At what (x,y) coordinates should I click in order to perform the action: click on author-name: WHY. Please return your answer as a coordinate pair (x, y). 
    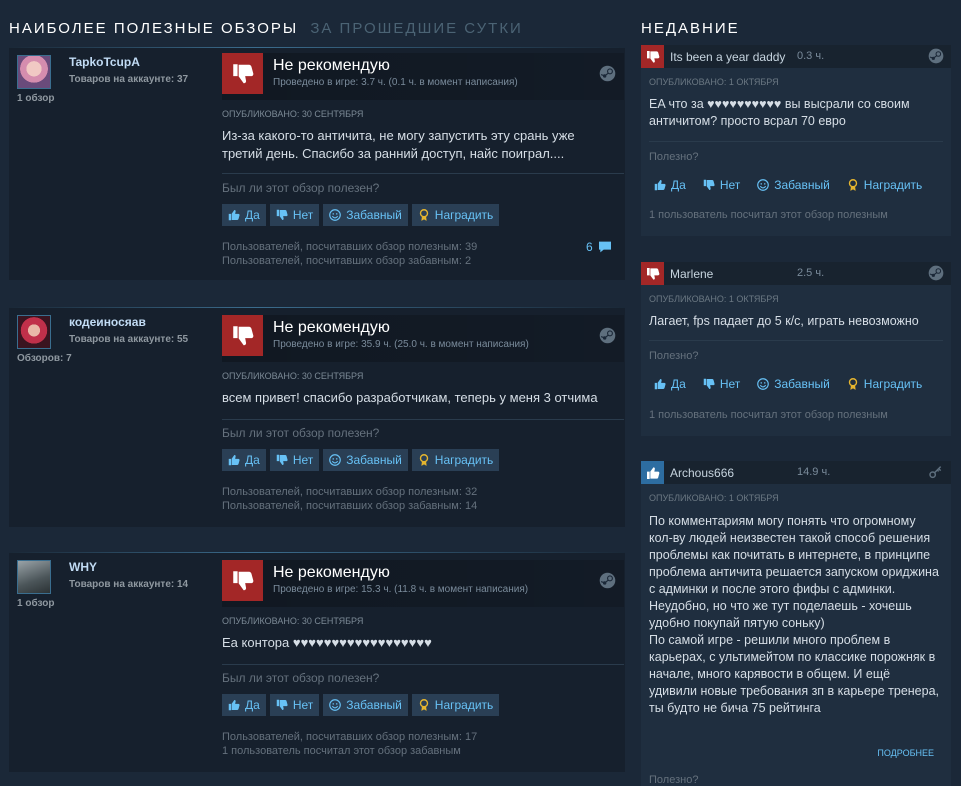
    Looking at the image, I should click on (83, 567).